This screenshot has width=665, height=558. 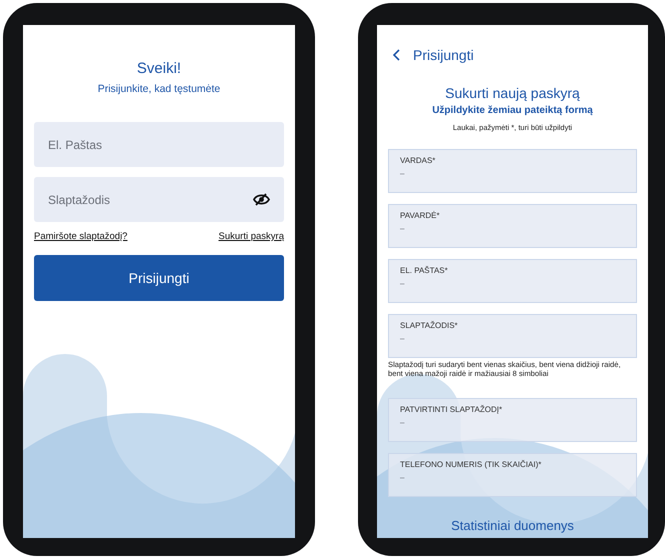 I want to click on password-field: Slaptažodis, so click(x=159, y=199).